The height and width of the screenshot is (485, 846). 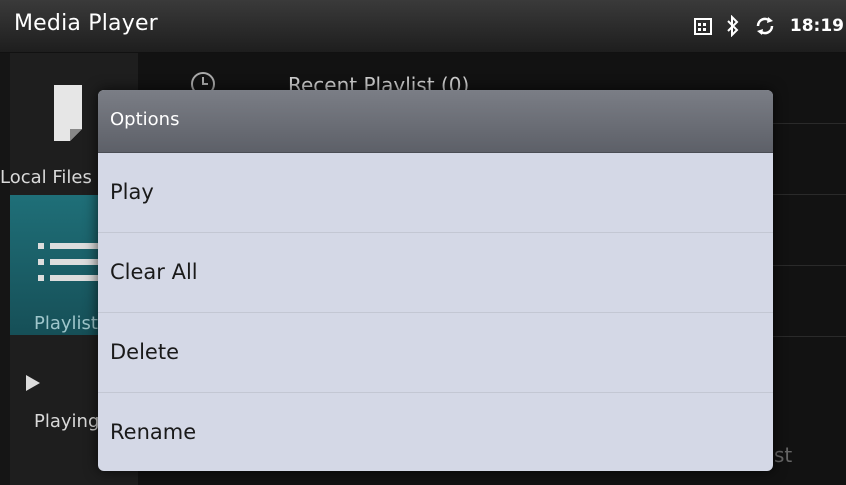 What do you see at coordinates (132, 192) in the screenshot?
I see `option-label: Play` at bounding box center [132, 192].